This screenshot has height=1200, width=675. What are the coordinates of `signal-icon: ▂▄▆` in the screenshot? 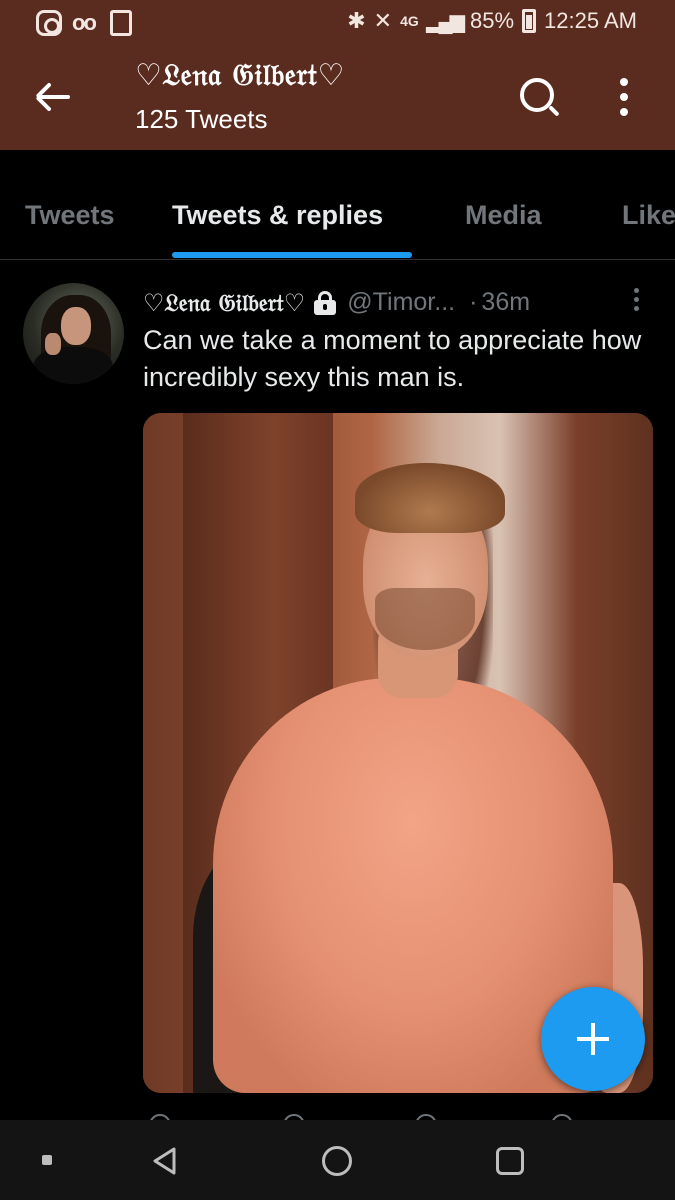 It's located at (445, 21).